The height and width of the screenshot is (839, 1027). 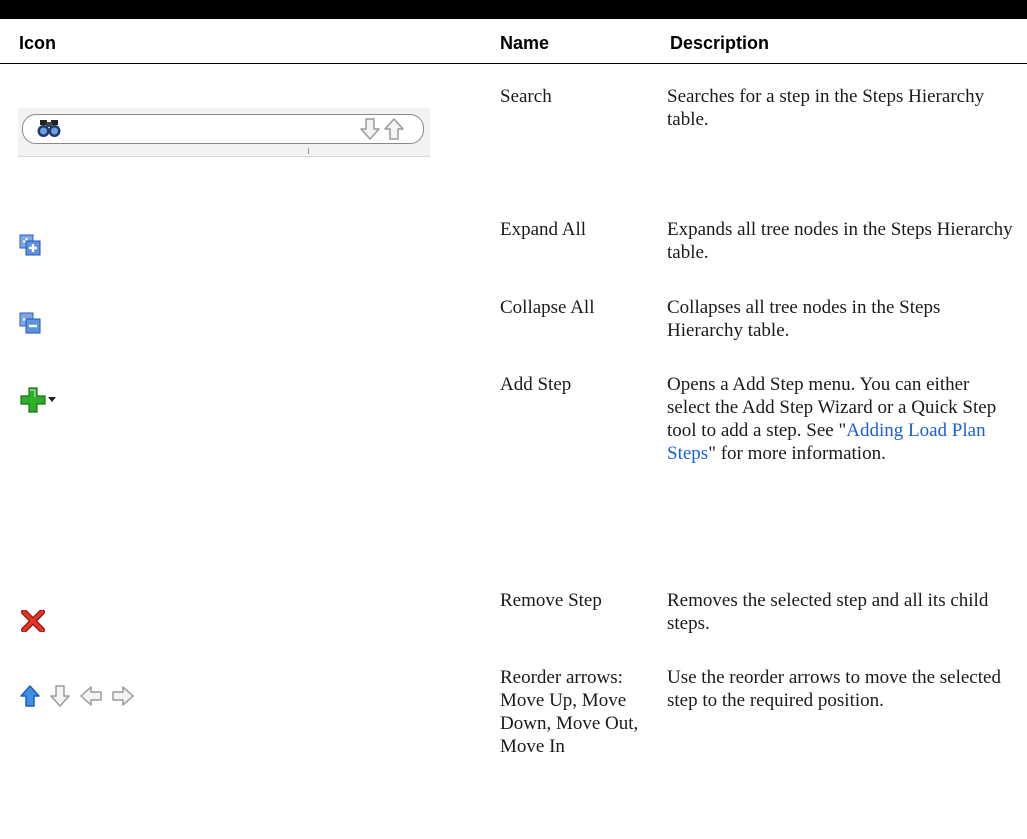 I want to click on arrow-down-icon, so click(x=370, y=129).